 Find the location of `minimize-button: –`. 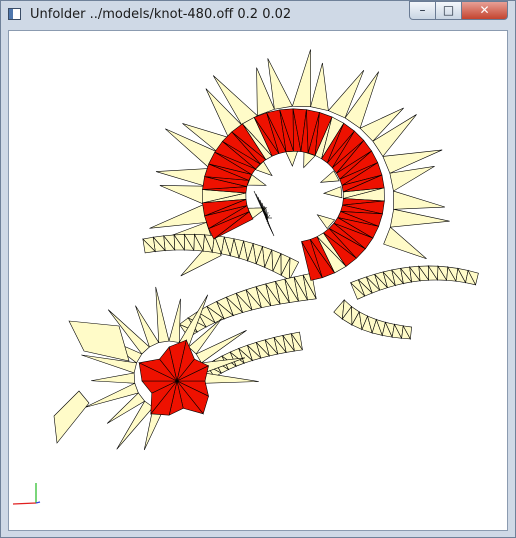

minimize-button: – is located at coordinates (422, 10).